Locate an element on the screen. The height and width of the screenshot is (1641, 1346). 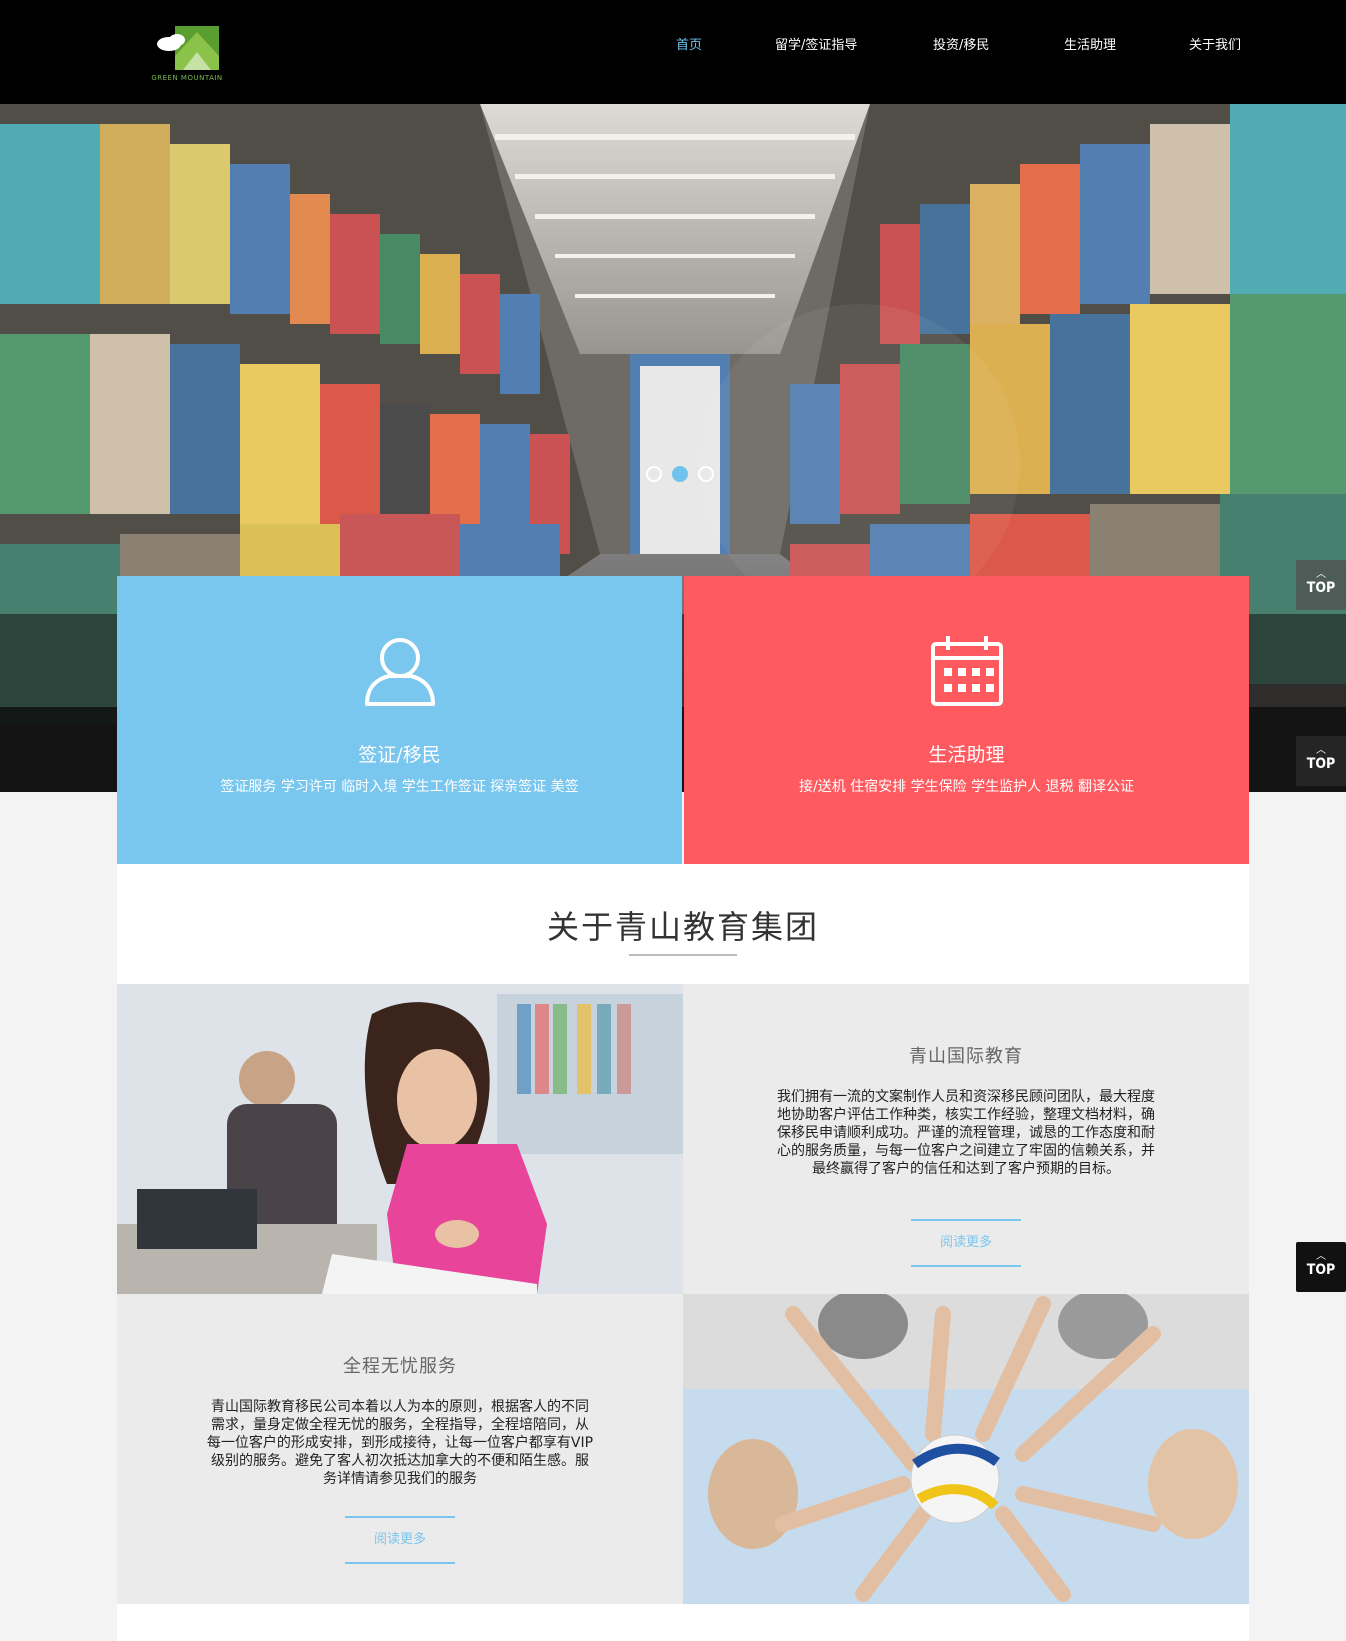
nav-home: 首页 is located at coordinates (689, 43).